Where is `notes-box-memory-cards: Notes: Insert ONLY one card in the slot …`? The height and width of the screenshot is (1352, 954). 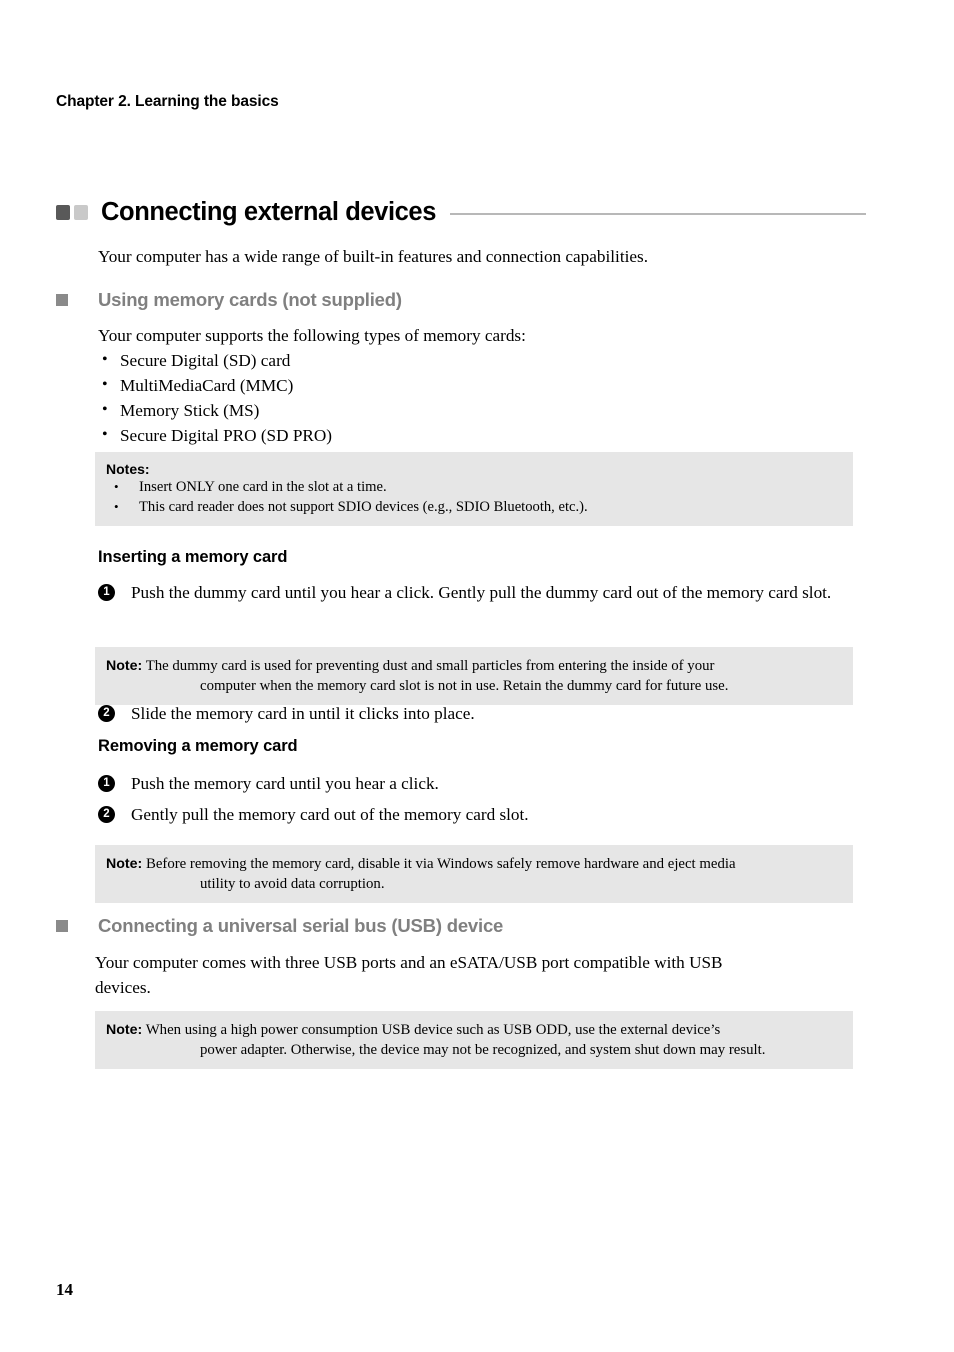
notes-box-memory-cards: Notes: Insert ONLY one card in the slot … is located at coordinates (474, 489).